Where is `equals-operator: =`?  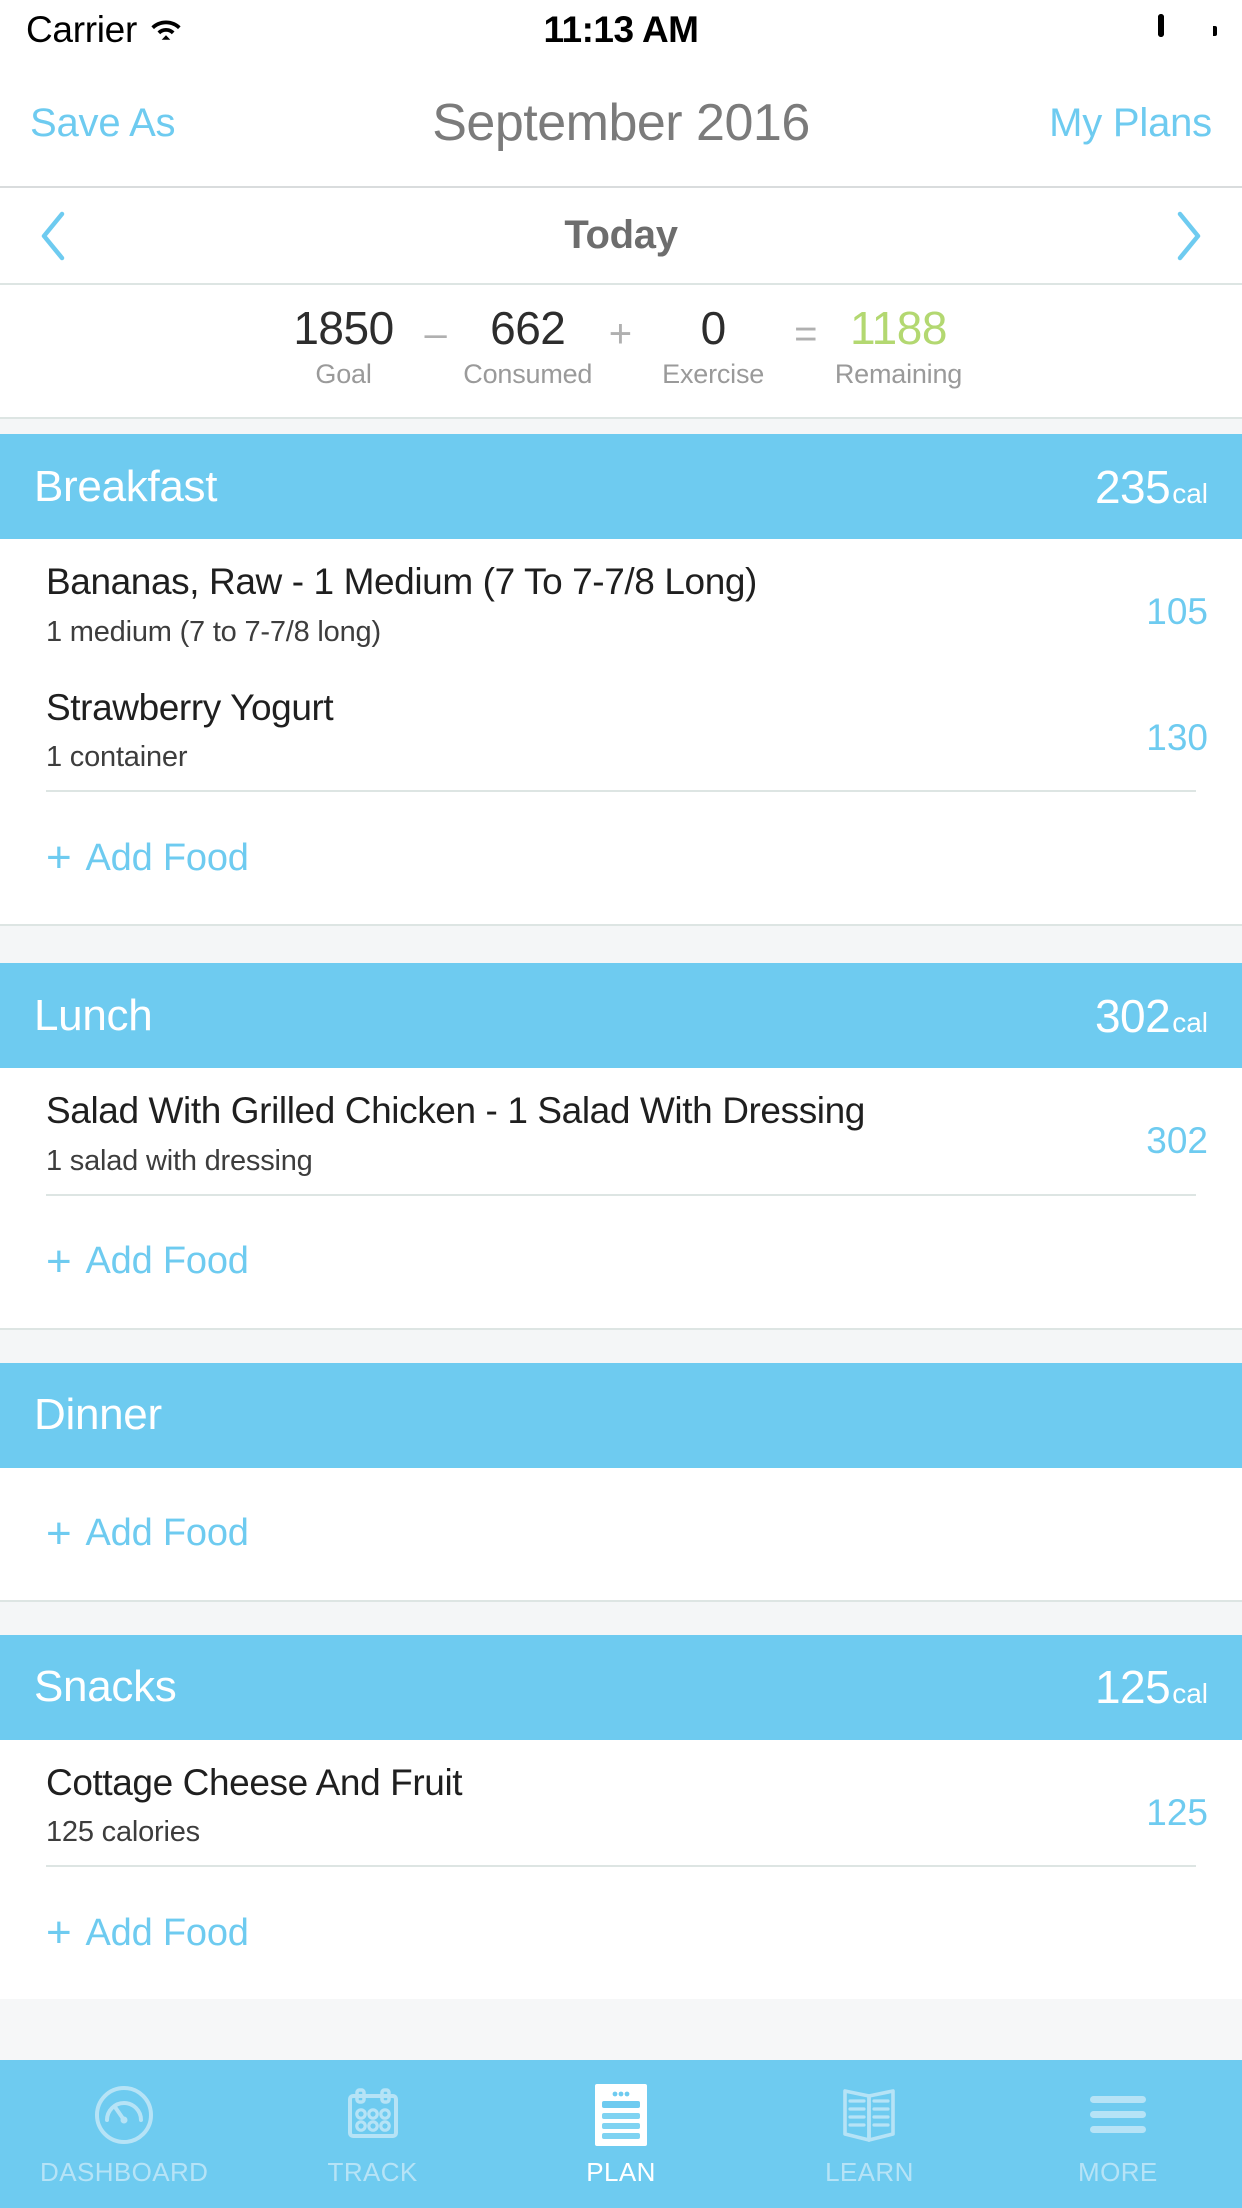 equals-operator: = is located at coordinates (806, 333).